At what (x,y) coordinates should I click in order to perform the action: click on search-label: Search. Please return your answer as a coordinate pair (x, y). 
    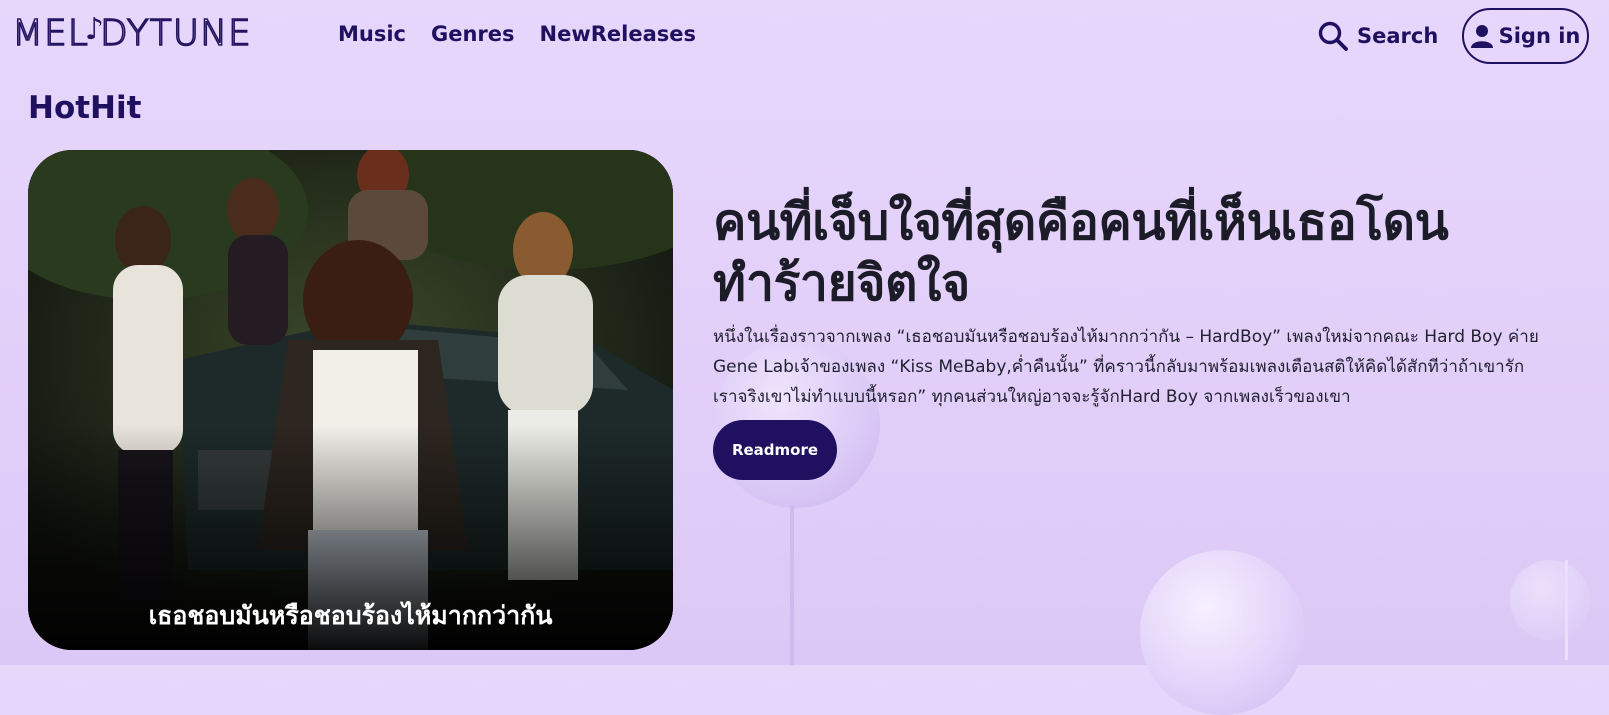
    Looking at the image, I should click on (1398, 36).